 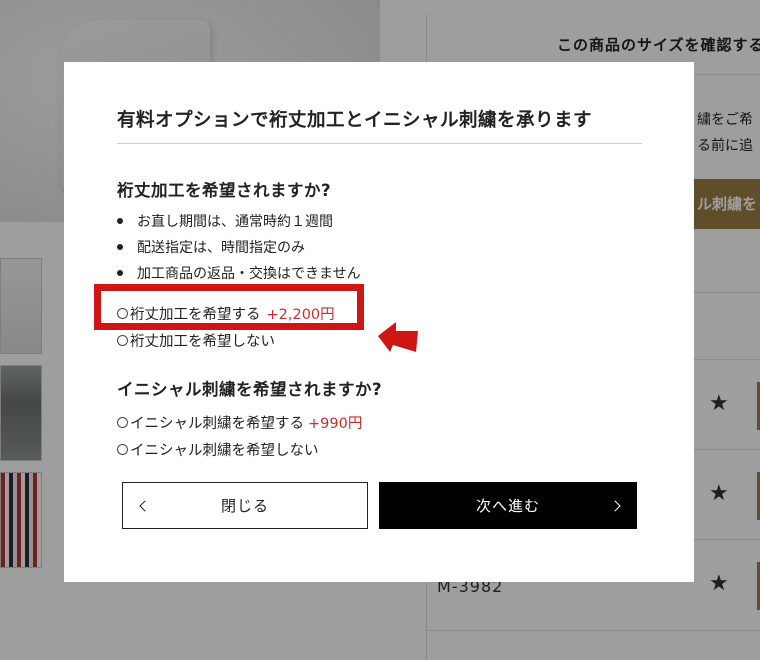 I want to click on close-button: 閉じる, so click(x=245, y=505).